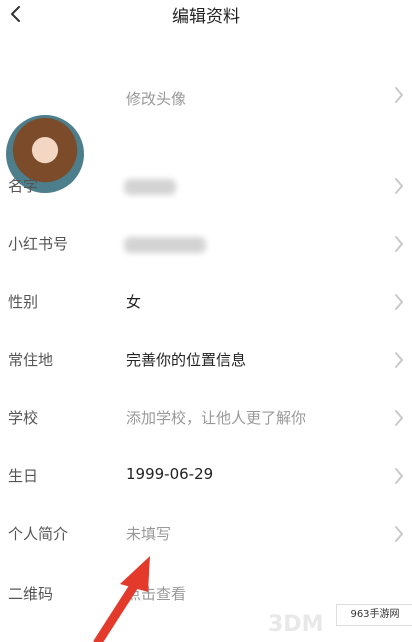 The image size is (412, 642). Describe the element at coordinates (149, 534) in the screenshot. I see `field-value: 未填写` at that location.